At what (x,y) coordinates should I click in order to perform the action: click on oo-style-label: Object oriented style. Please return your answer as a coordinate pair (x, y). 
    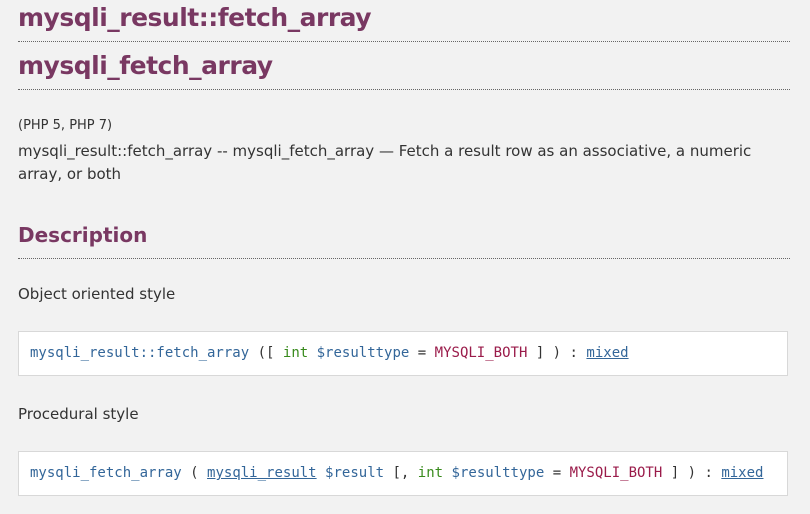
    Looking at the image, I should click on (97, 294).